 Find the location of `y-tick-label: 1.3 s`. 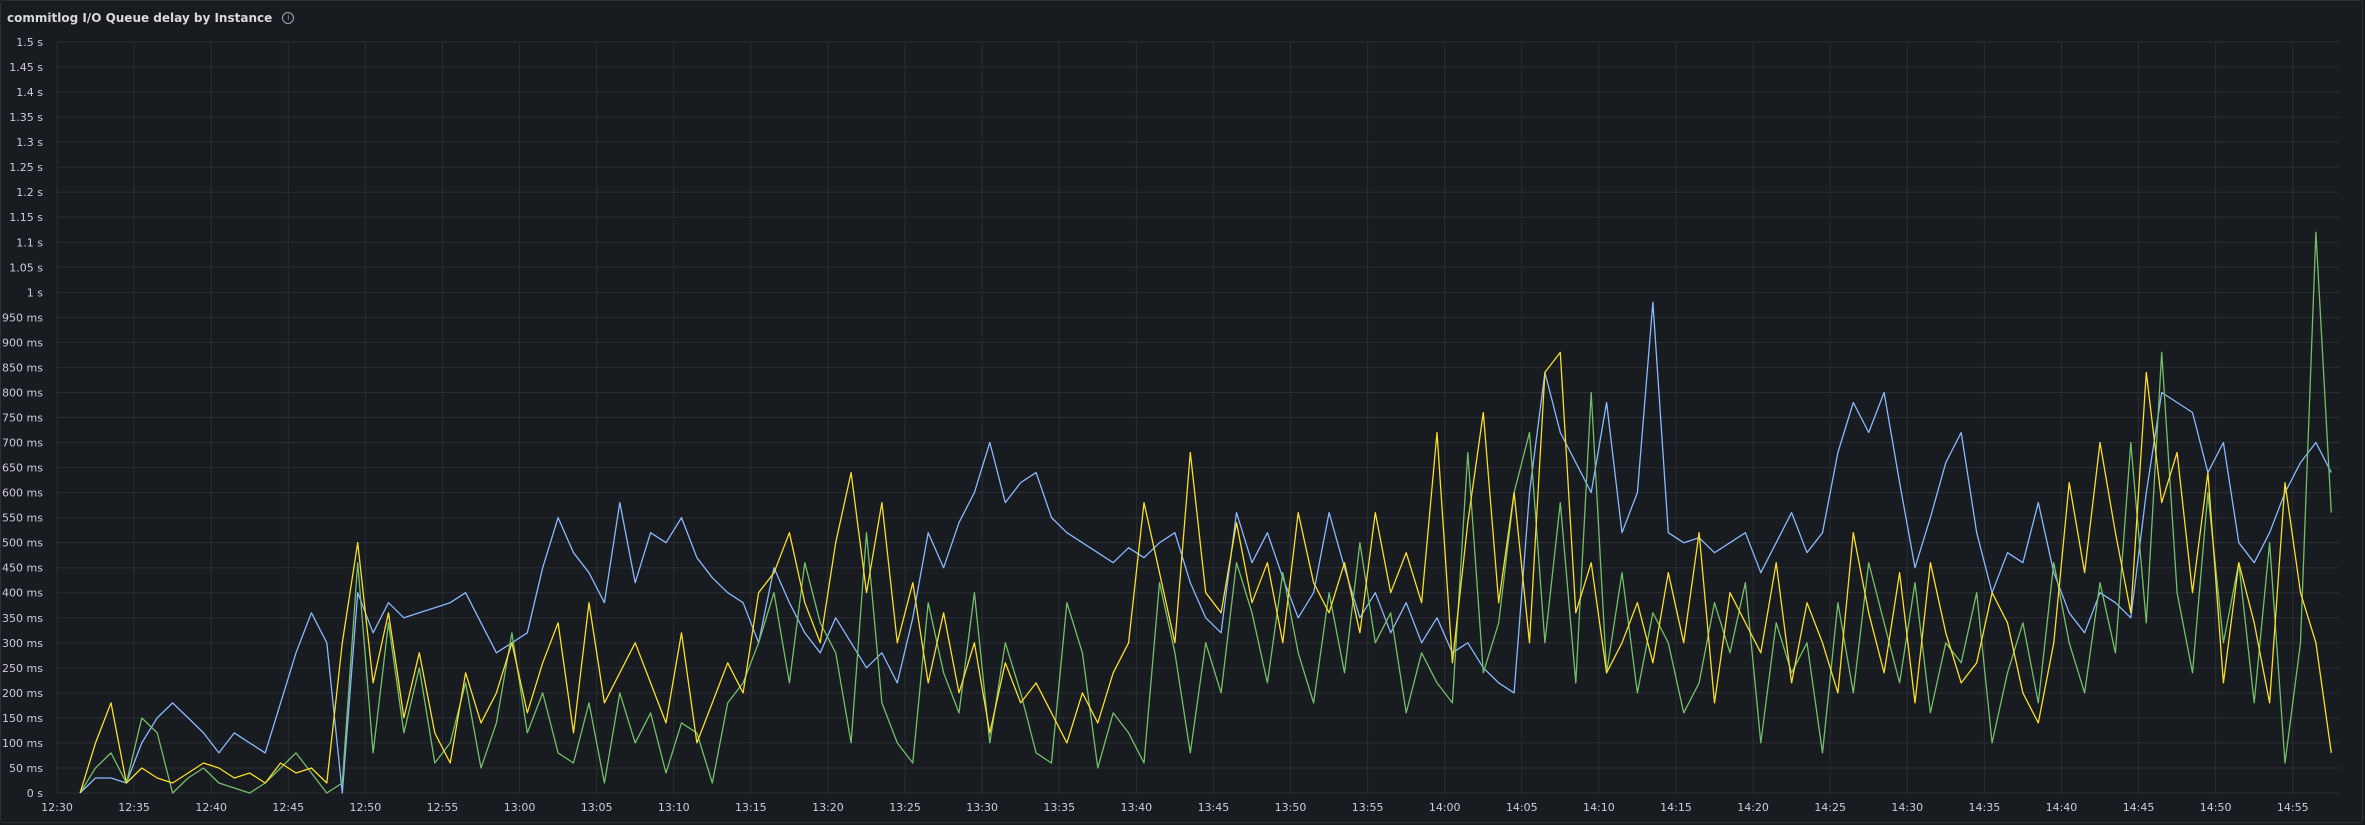

y-tick-label: 1.3 s is located at coordinates (29, 142).